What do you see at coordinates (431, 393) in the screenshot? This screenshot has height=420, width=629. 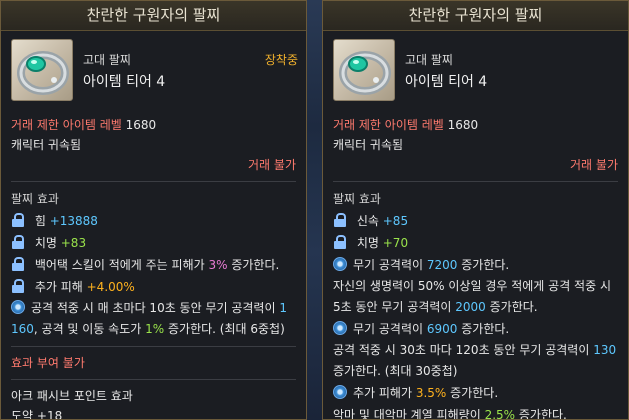 I see `effect-value: 3.5%` at bounding box center [431, 393].